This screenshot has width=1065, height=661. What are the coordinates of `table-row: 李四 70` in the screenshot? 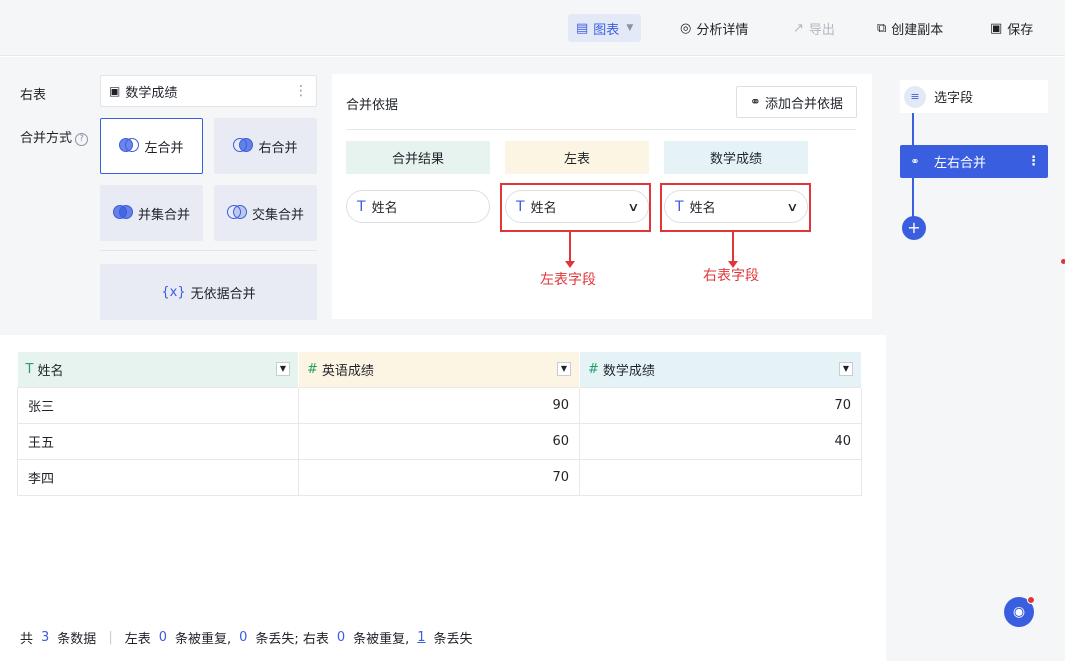 It's located at (439, 477).